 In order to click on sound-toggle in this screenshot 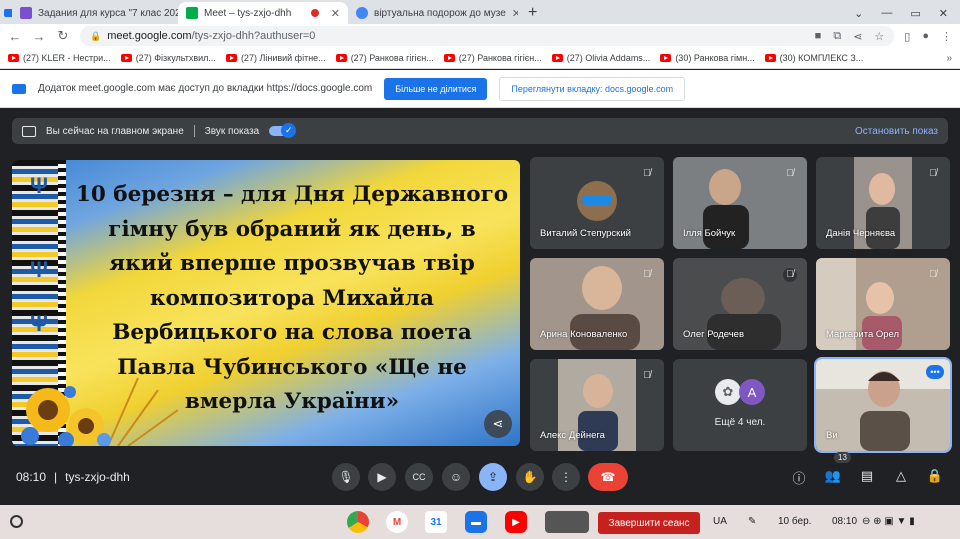, I will do `click(283, 130)`.